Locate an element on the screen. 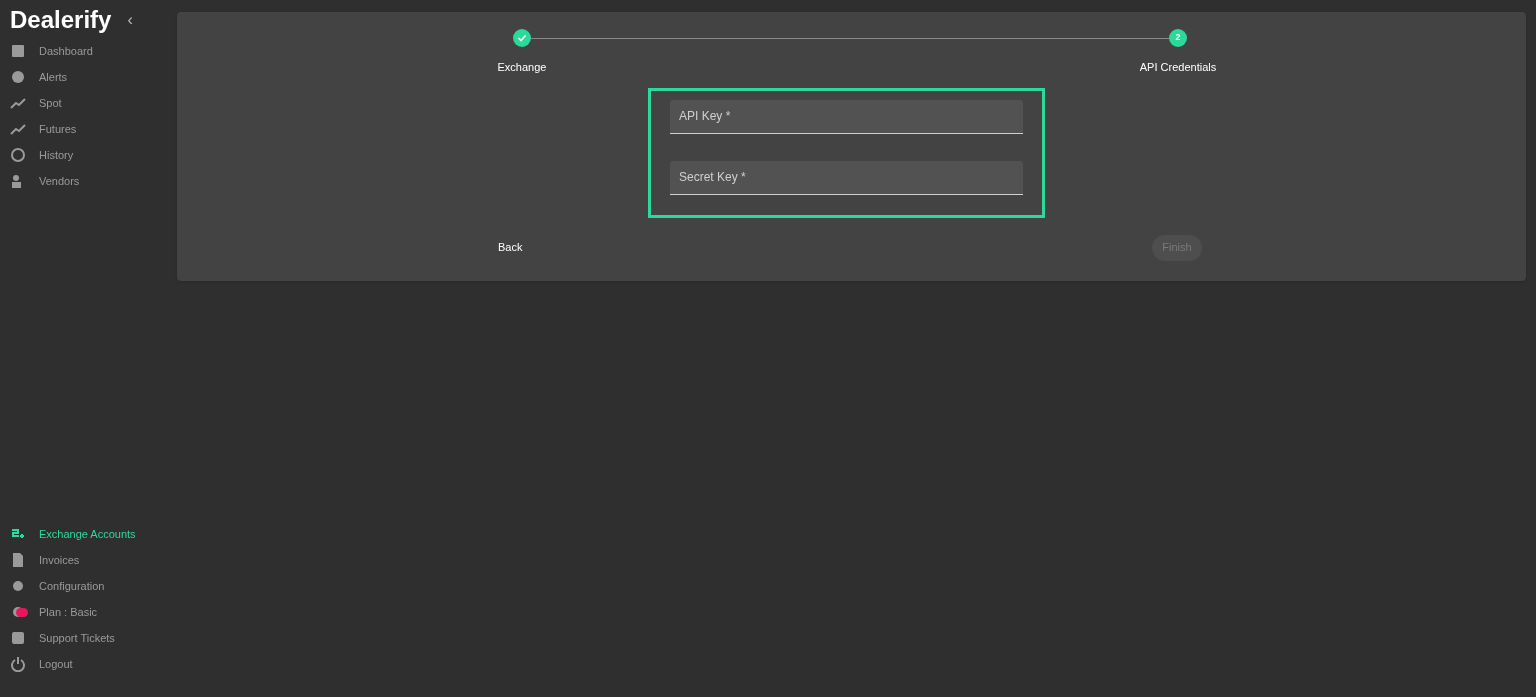  nav-item: Spot is located at coordinates (85, 103).